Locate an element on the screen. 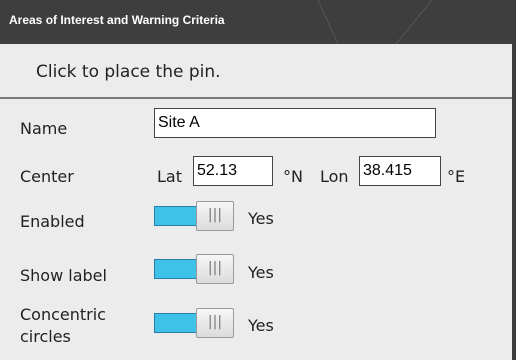 This screenshot has height=360, width=516. enabled-toggle: ||| is located at coordinates (195, 216).